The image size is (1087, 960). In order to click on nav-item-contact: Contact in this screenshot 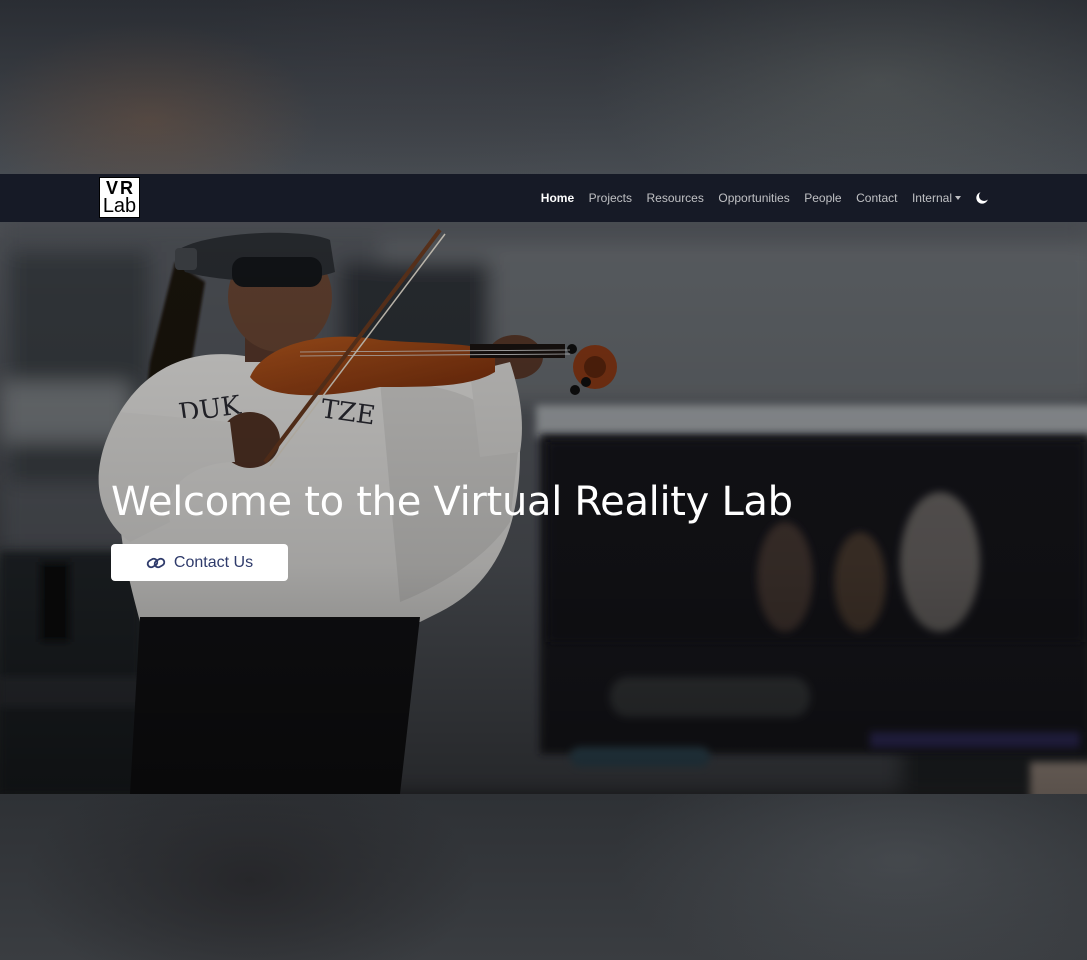, I will do `click(876, 198)`.